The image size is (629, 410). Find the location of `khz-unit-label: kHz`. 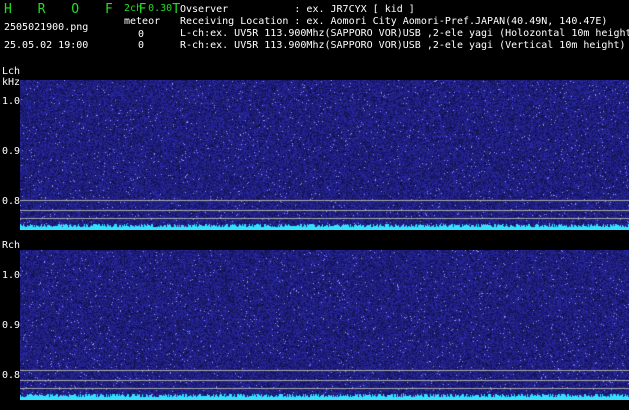

khz-unit-label: kHz is located at coordinates (11, 82).